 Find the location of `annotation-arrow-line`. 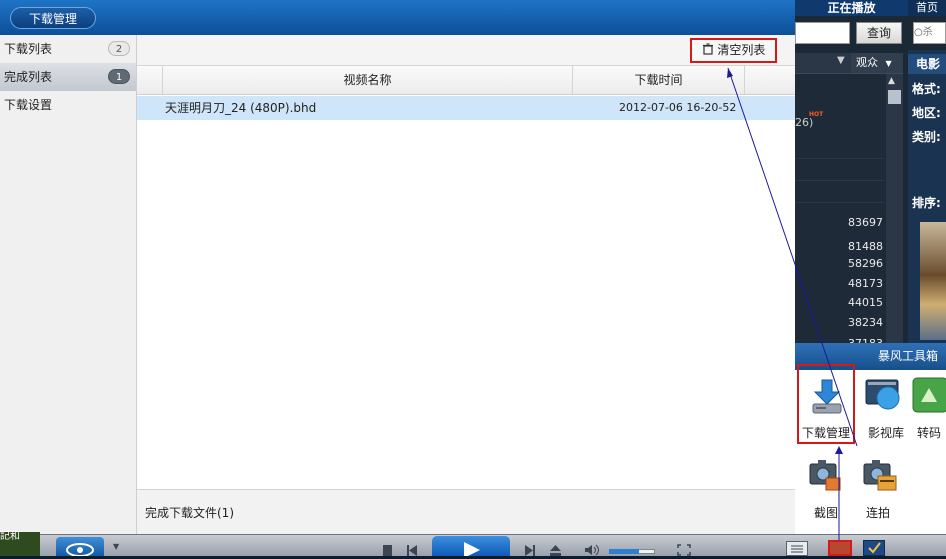

annotation-arrow-line is located at coordinates (792, 257).